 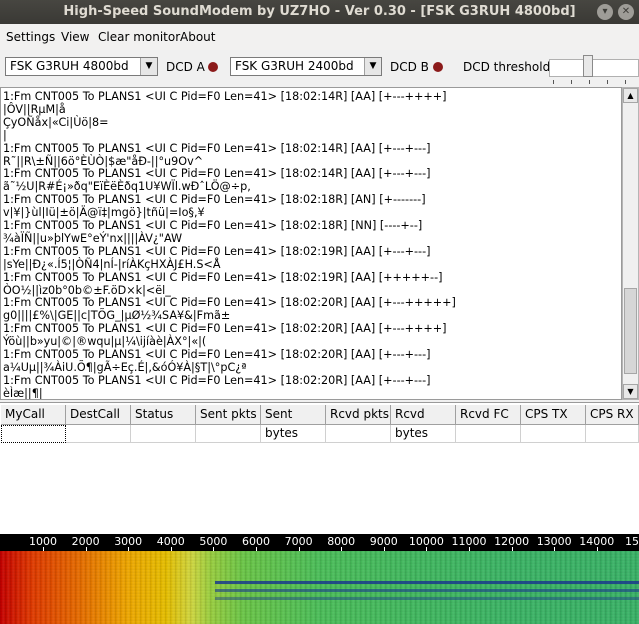 I want to click on waterfall-display, so click(x=319, y=587).